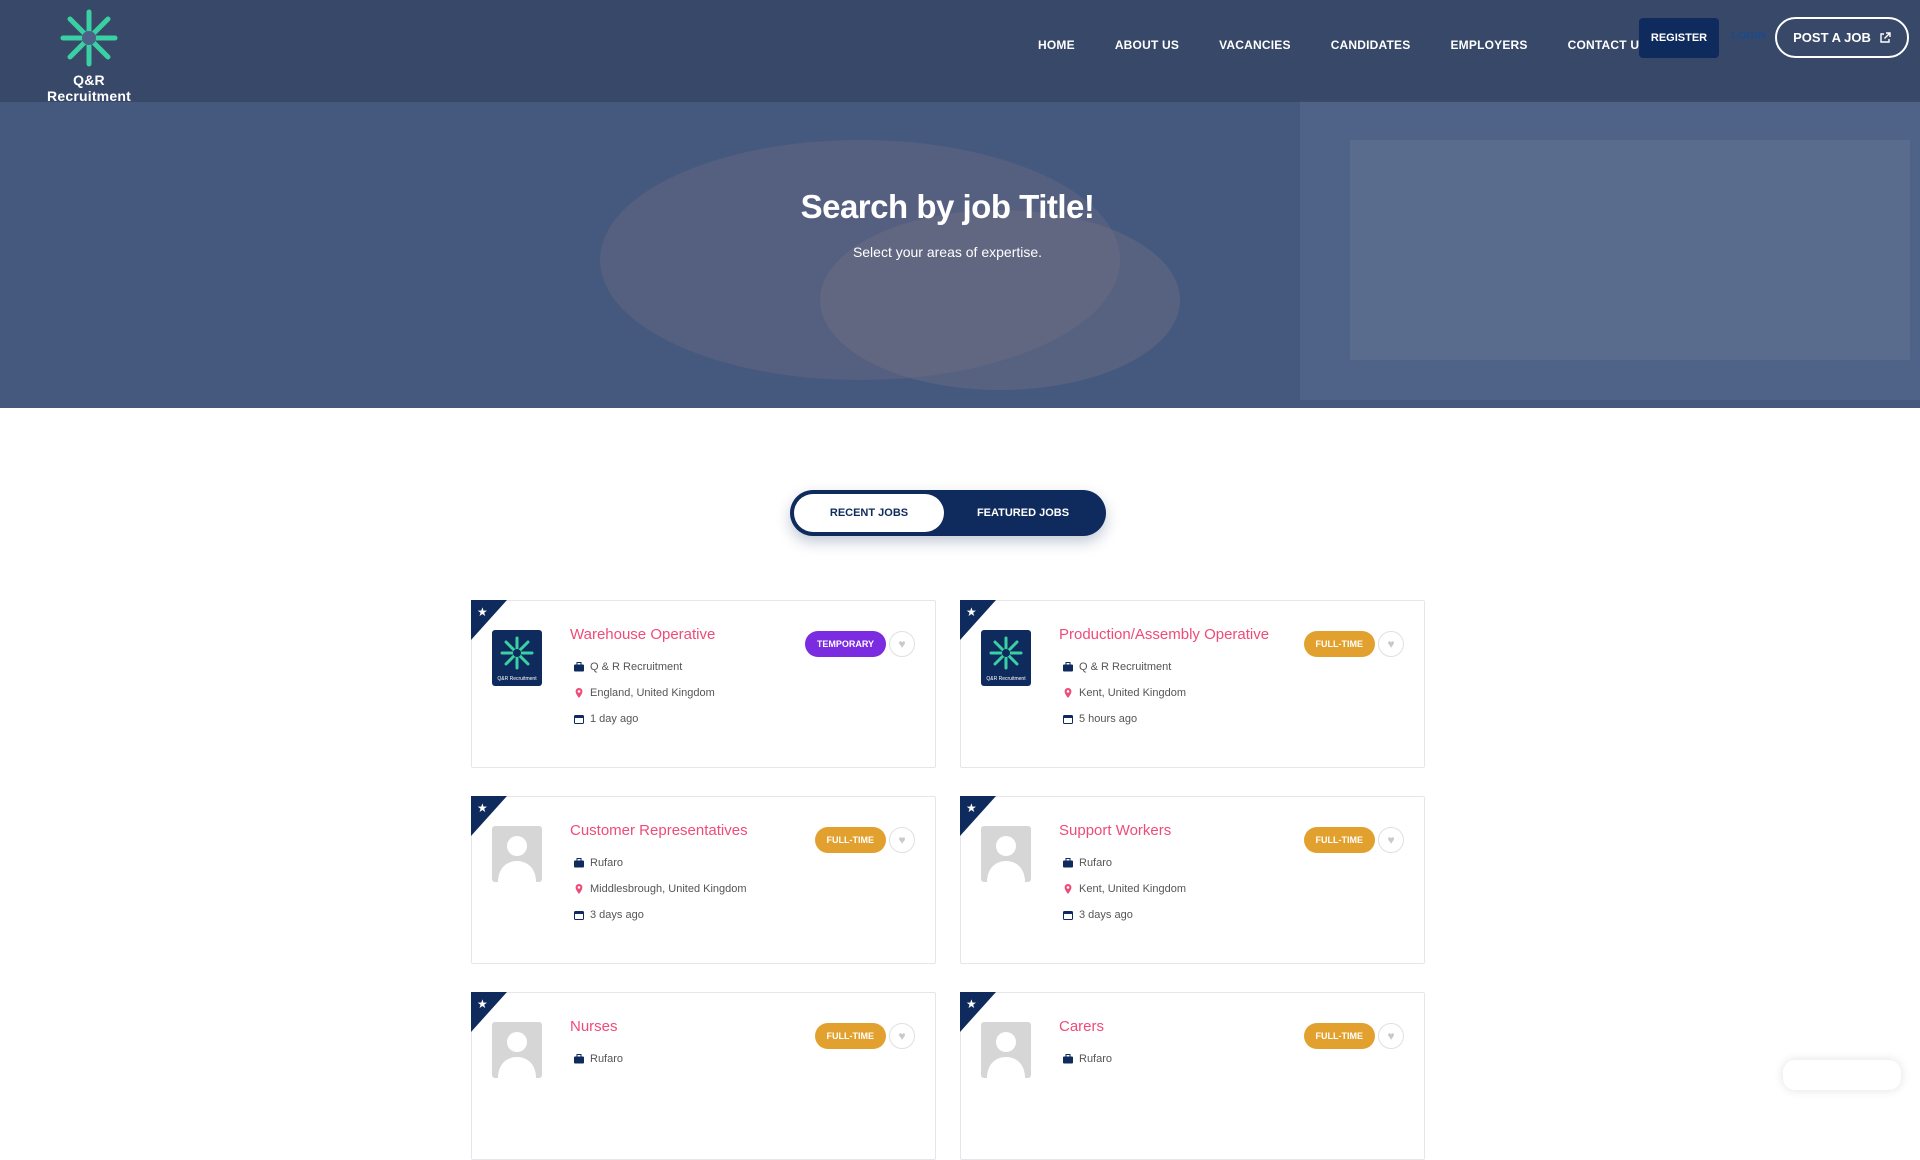 The image size is (1920, 1160). I want to click on jobs-tab-switcher: RECENT JOBS FEATURED JOBS, so click(948, 513).